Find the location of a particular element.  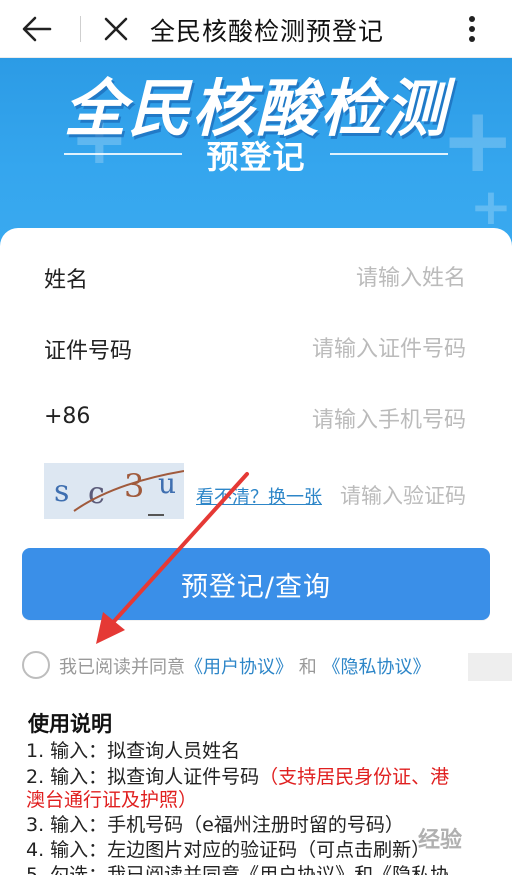

captcha-refresh-link: 看不清？换一张 is located at coordinates (259, 496).